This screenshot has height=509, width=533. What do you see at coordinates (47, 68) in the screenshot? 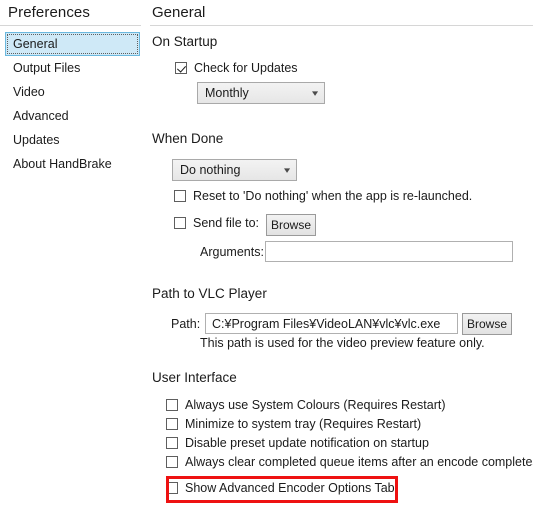
I see `sidebar-item-label: Output Files` at bounding box center [47, 68].